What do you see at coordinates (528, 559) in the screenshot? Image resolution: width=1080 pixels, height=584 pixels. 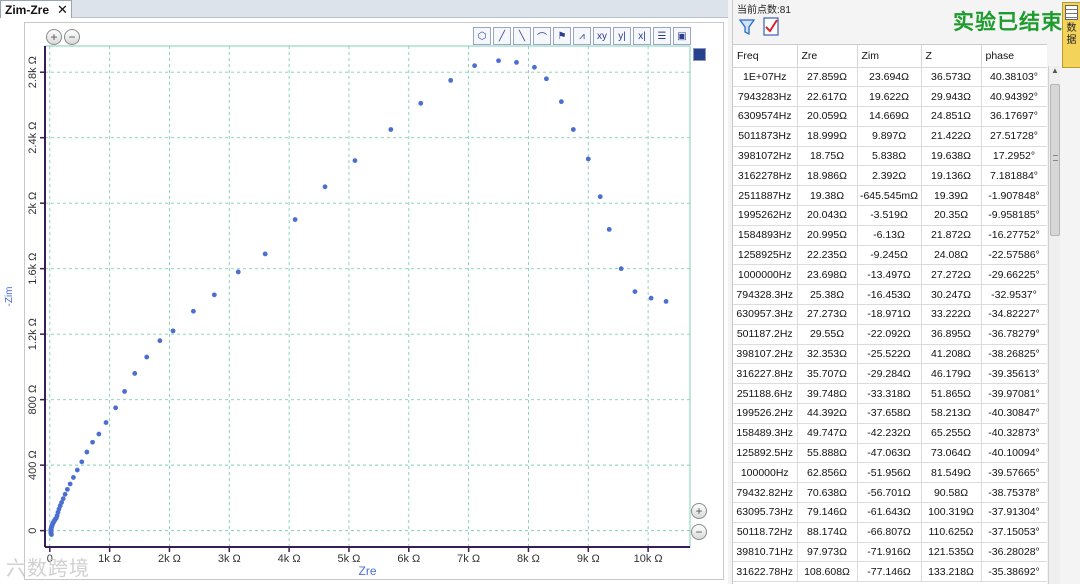 I see `x-tick-label: 8k Ω` at bounding box center [528, 559].